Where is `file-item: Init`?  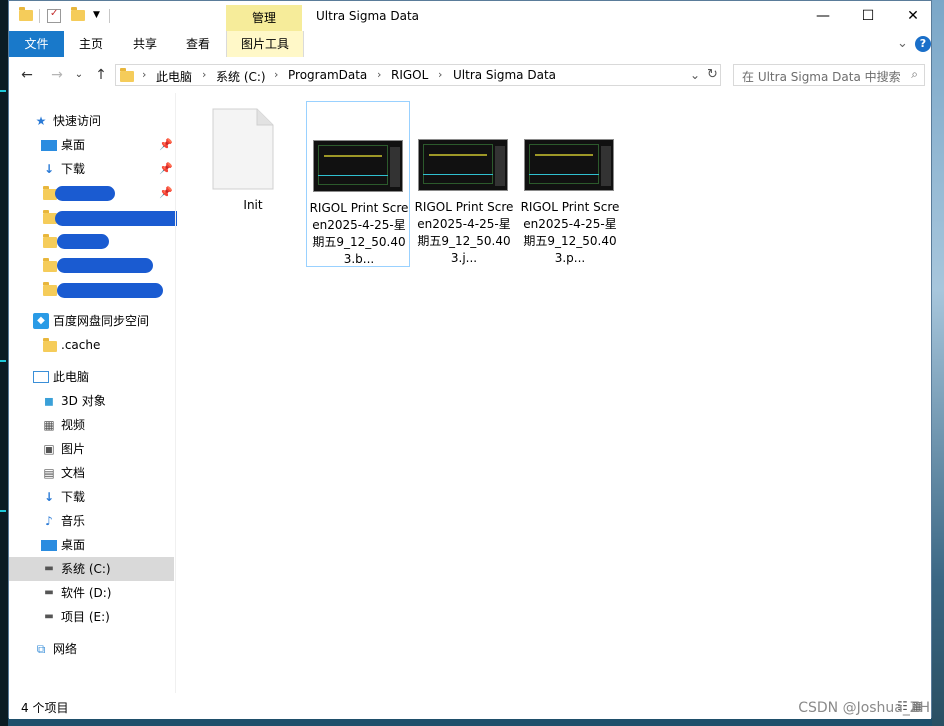 file-item: Init is located at coordinates (253, 184).